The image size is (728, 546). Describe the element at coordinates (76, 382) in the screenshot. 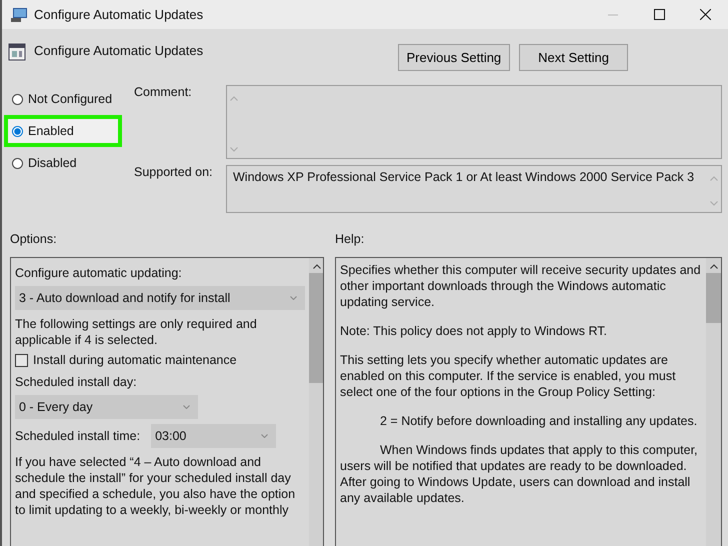

I see `option-label: Scheduled install day:` at that location.